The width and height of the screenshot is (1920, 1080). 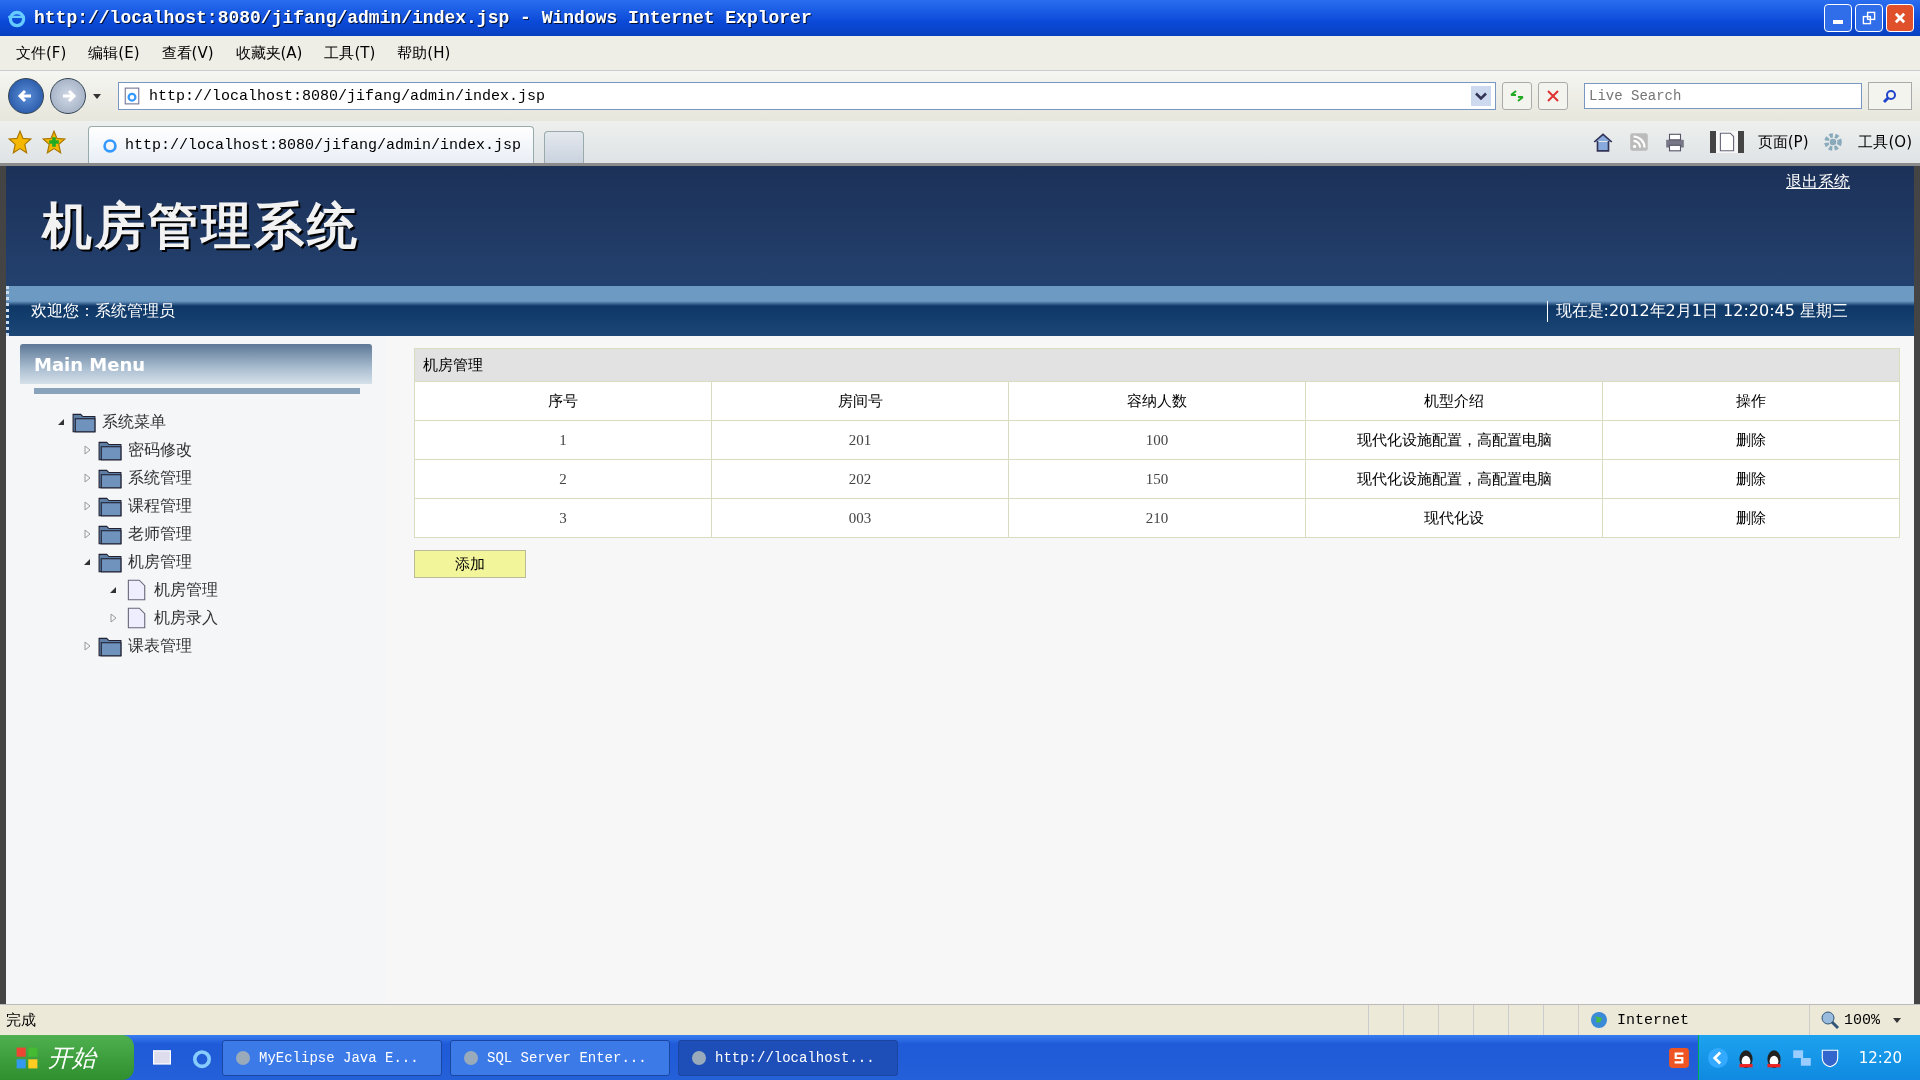 I want to click on star-icon, so click(x=20, y=142).